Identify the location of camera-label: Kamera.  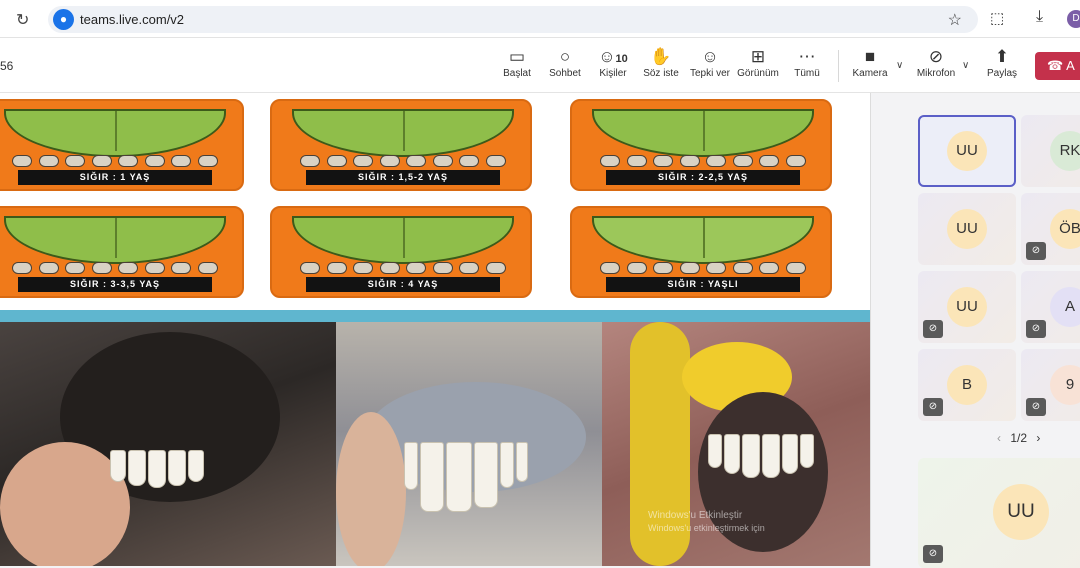
(870, 73).